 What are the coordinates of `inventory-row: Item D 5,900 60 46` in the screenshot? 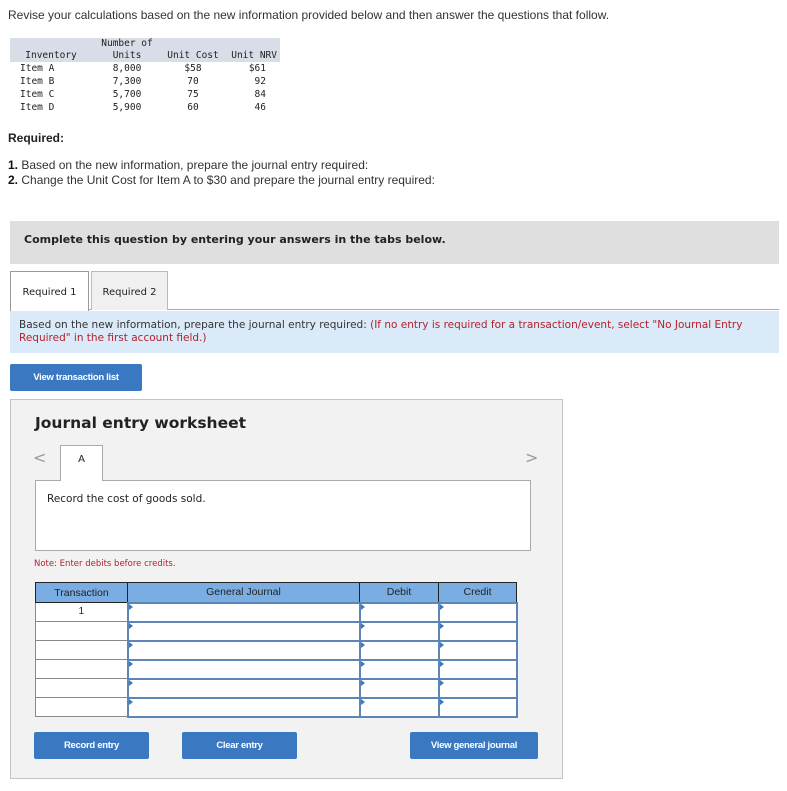 It's located at (143, 107).